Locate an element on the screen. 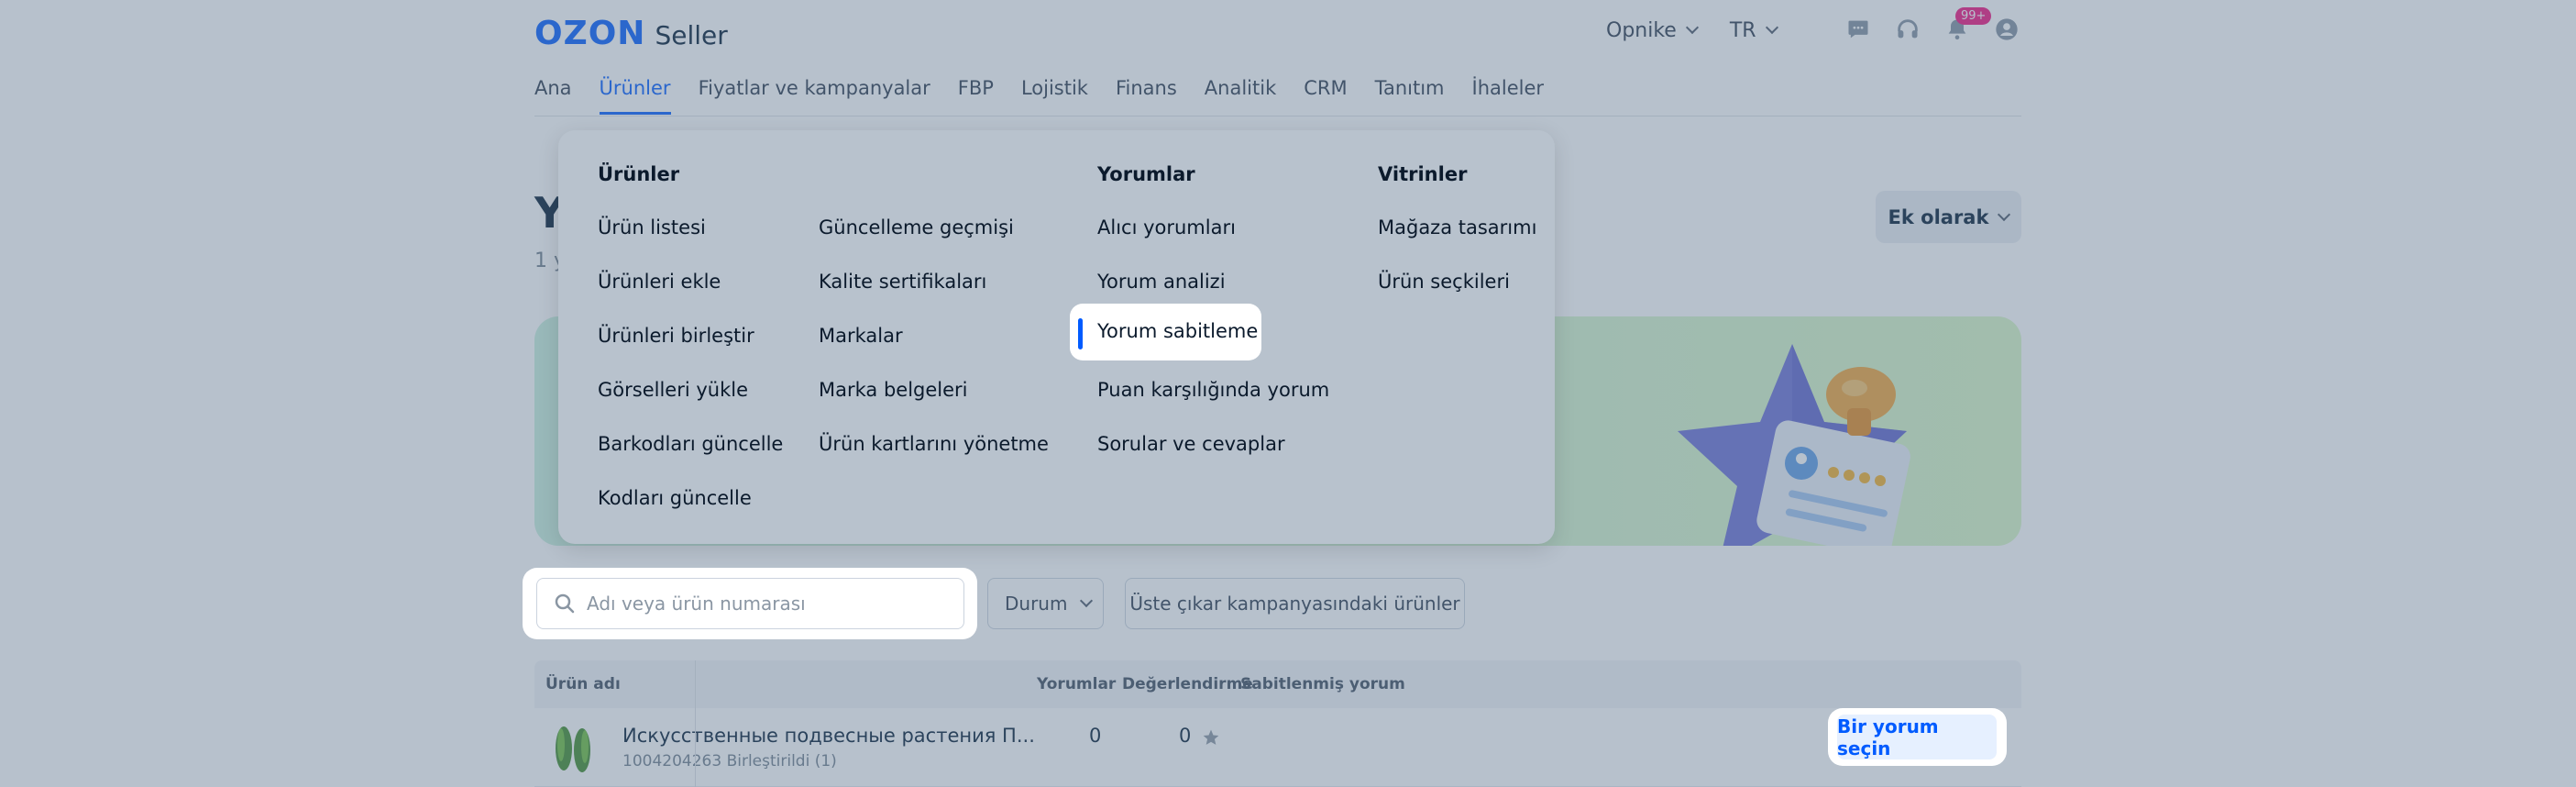  user-icon is located at coordinates (2007, 29).